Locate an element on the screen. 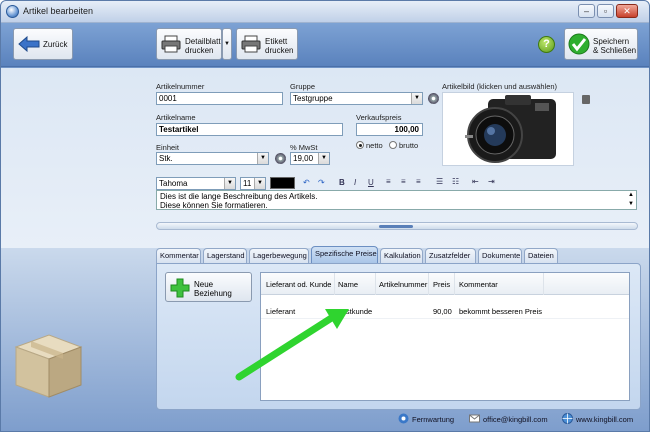  tab-dateien: Dateien is located at coordinates (541, 255).